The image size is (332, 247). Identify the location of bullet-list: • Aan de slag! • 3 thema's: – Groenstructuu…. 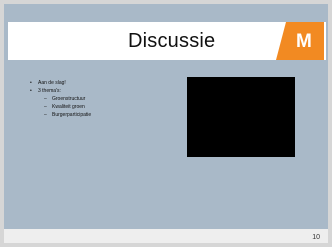
(97, 100).